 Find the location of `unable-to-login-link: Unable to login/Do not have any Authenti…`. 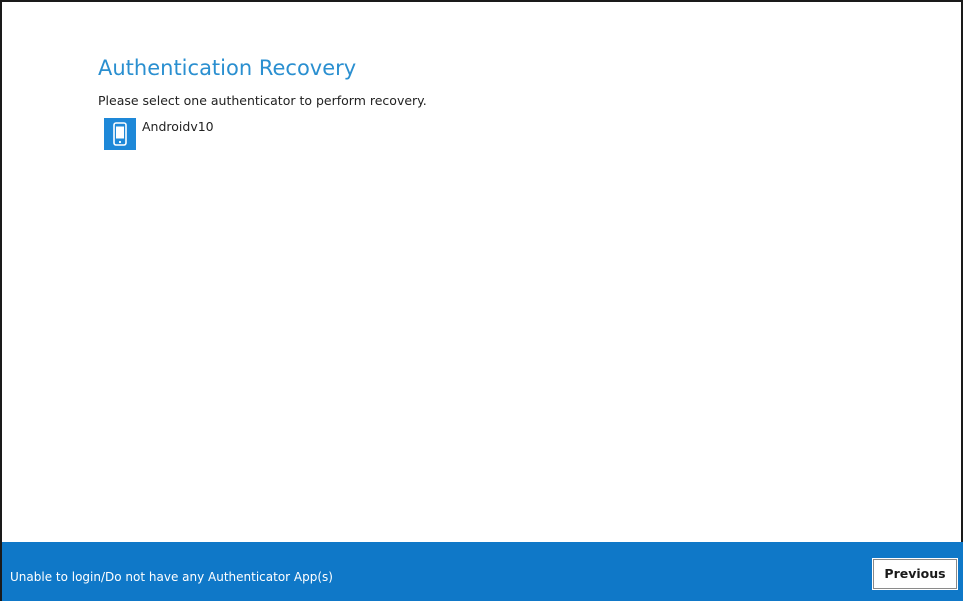

unable-to-login-link: Unable to login/Do not have any Authenti… is located at coordinates (171, 577).